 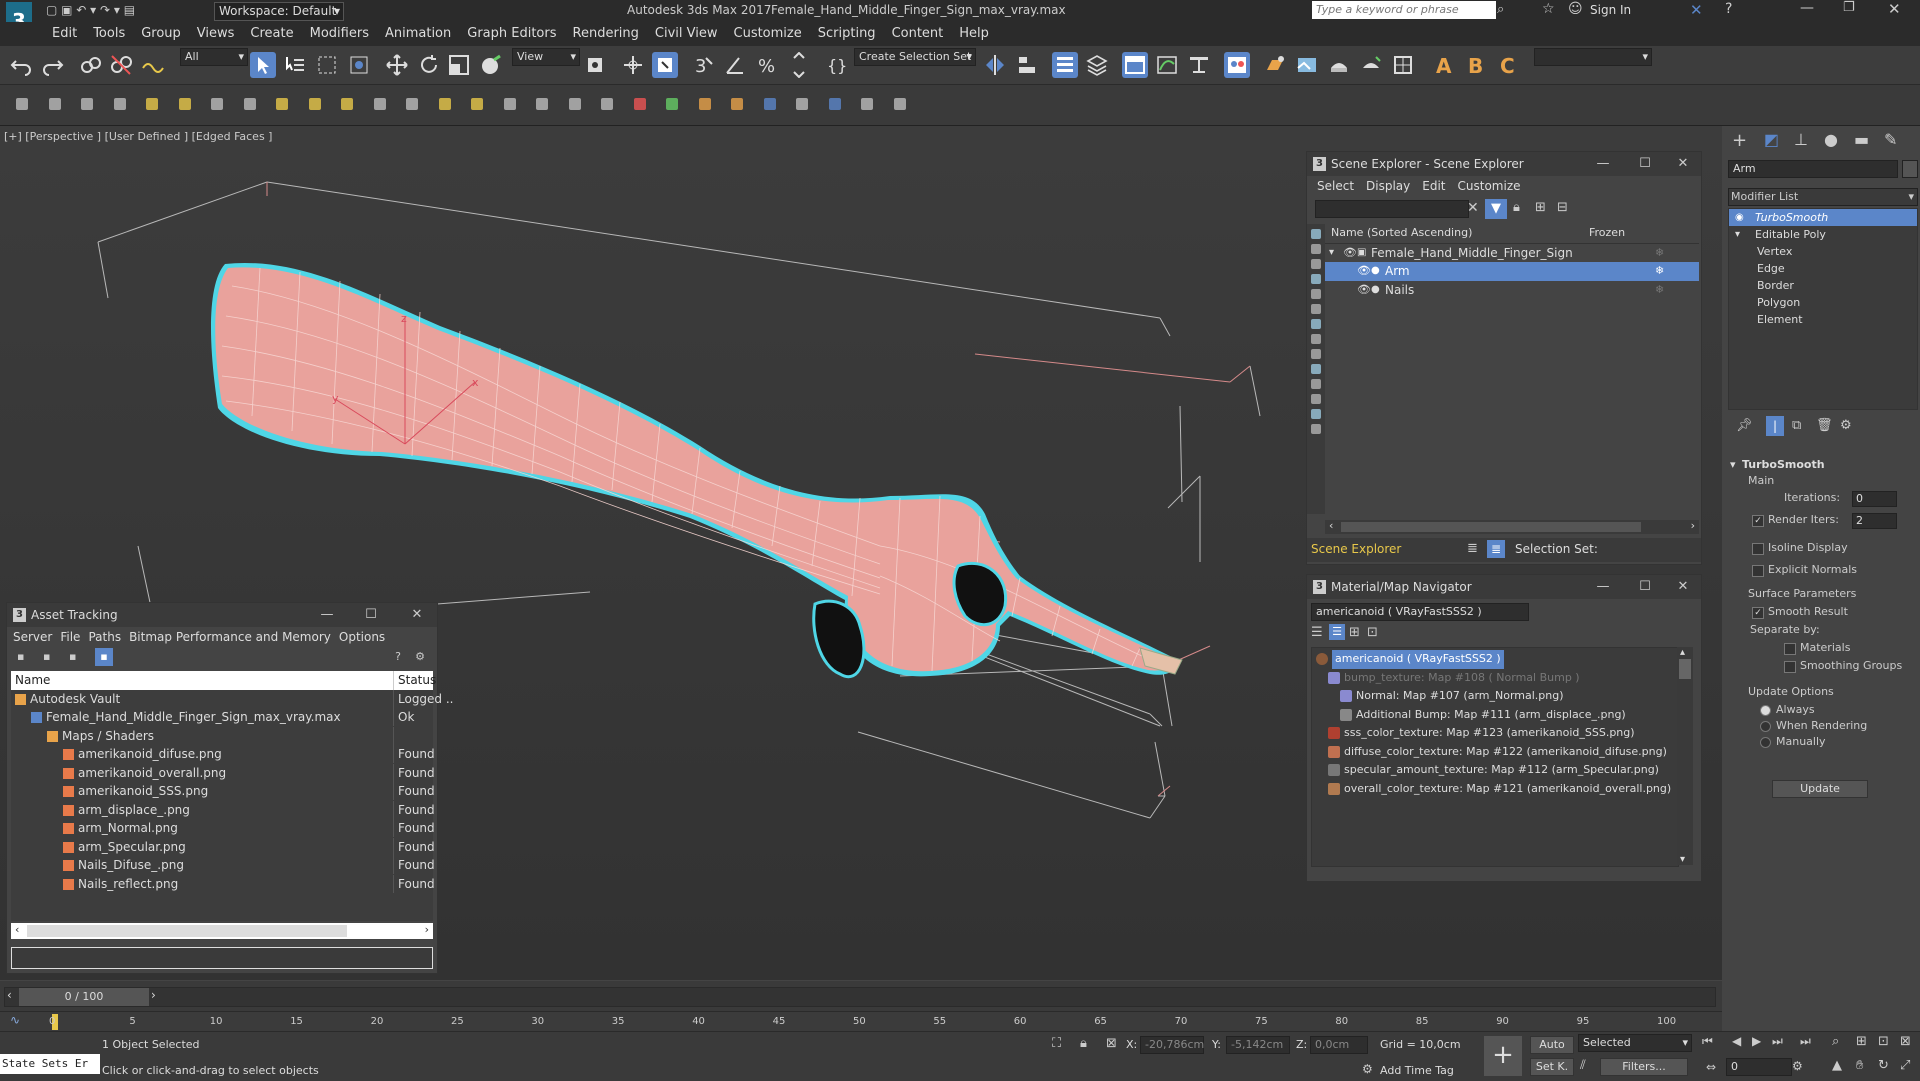 I want to click on visibility-eye-icon: 👁︎, so click(x=1364, y=290).